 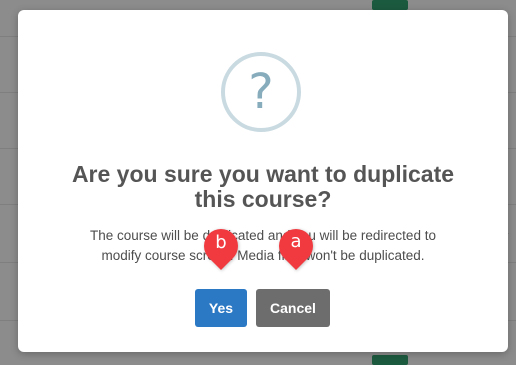 I want to click on cancel-button: Cancel, so click(x=293, y=308).